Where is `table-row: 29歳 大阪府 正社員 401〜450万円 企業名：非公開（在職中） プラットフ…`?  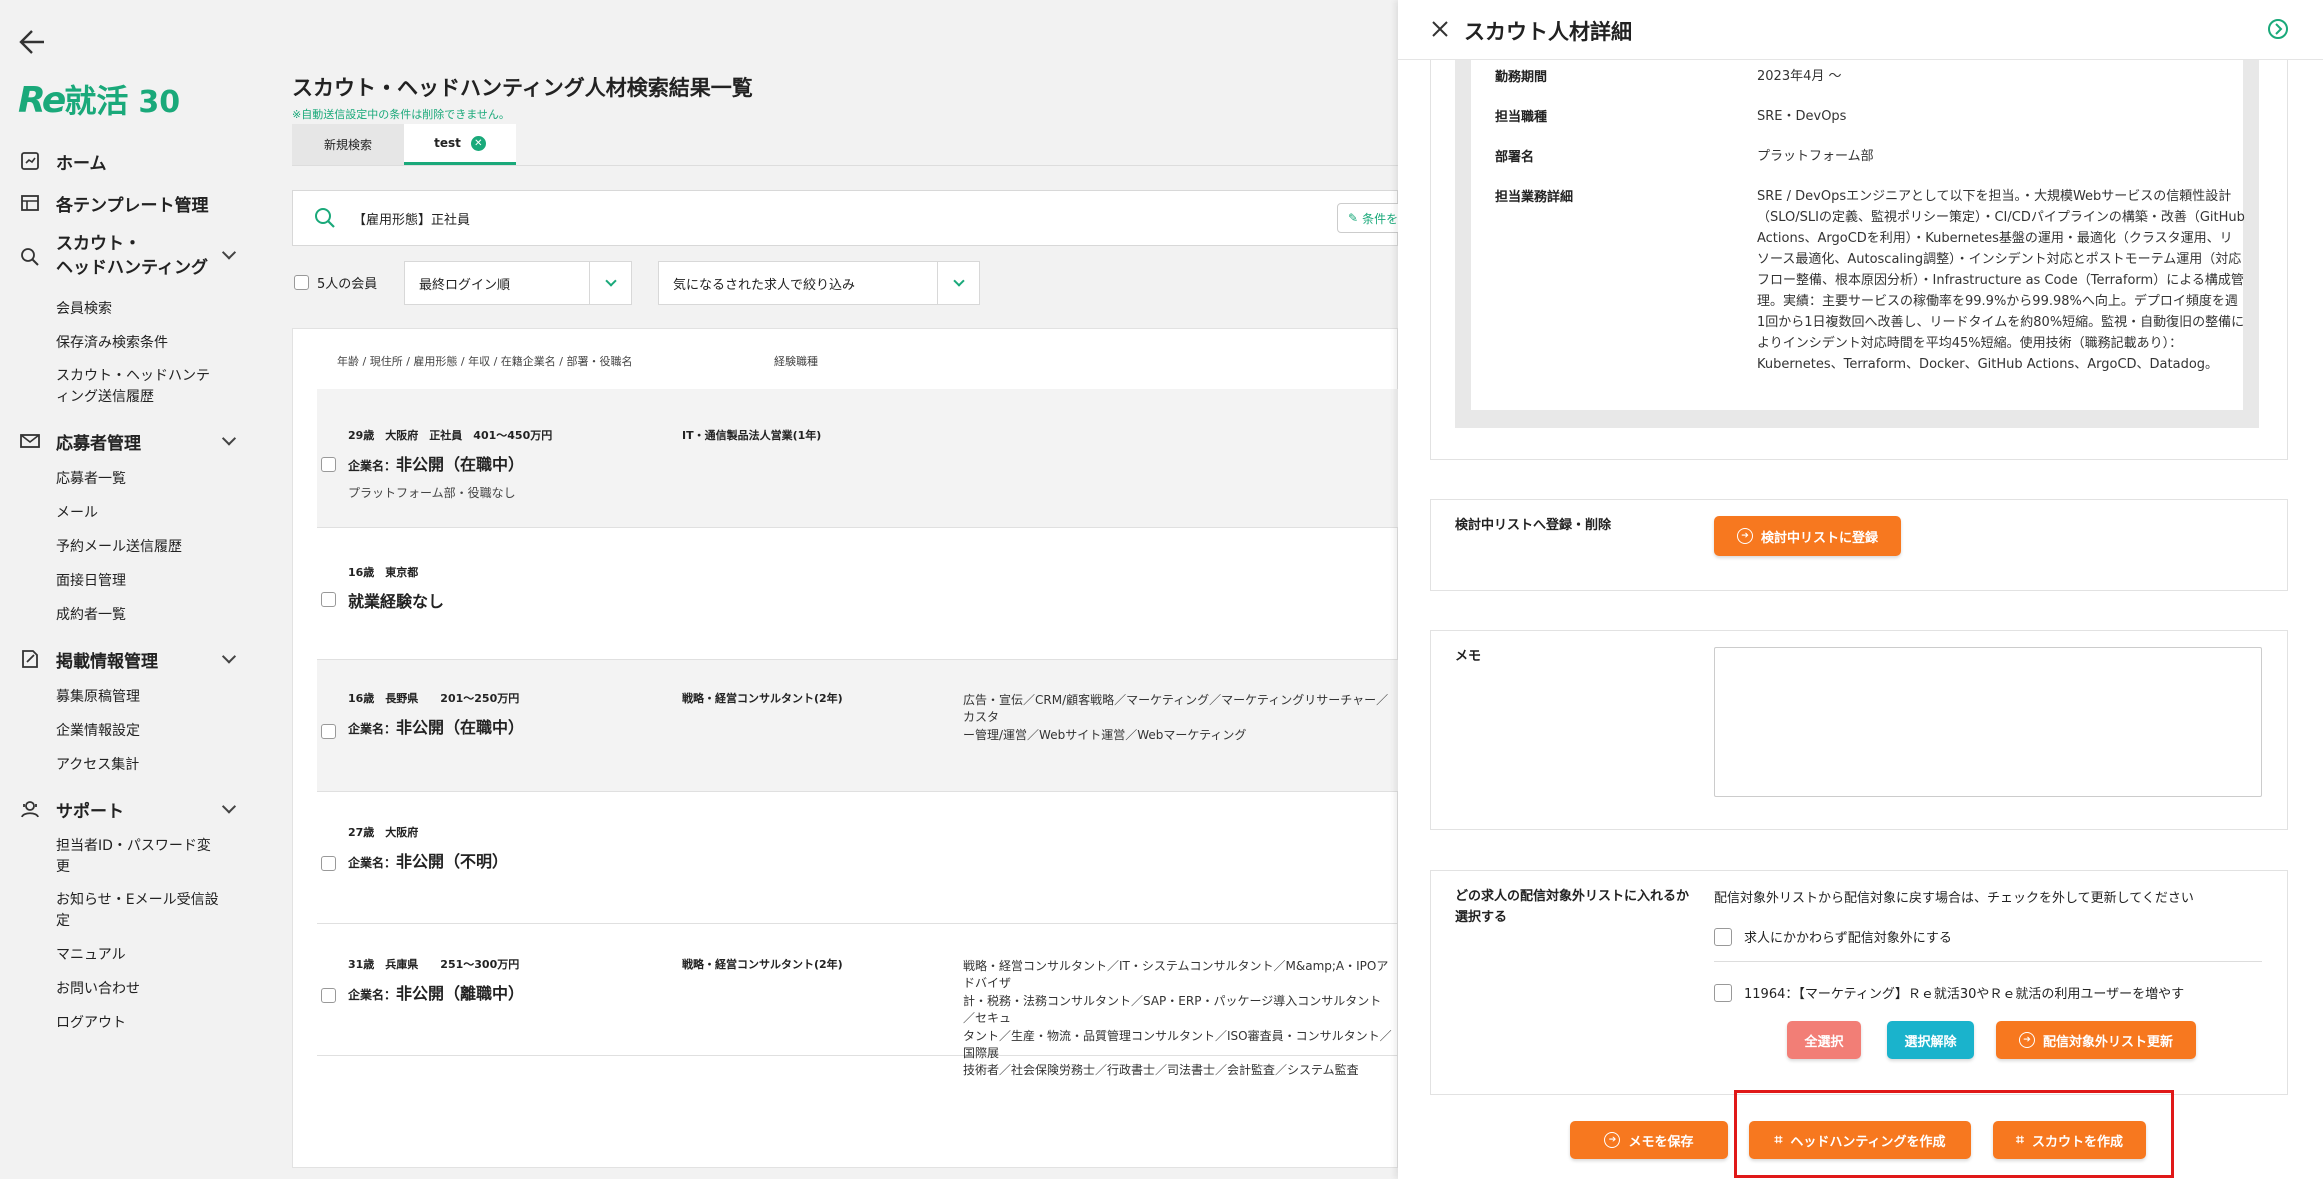 table-row: 29歳 大阪府 正社員 401〜450万円 企業名：非公開（在職中） プラットフ… is located at coordinates (858, 458).